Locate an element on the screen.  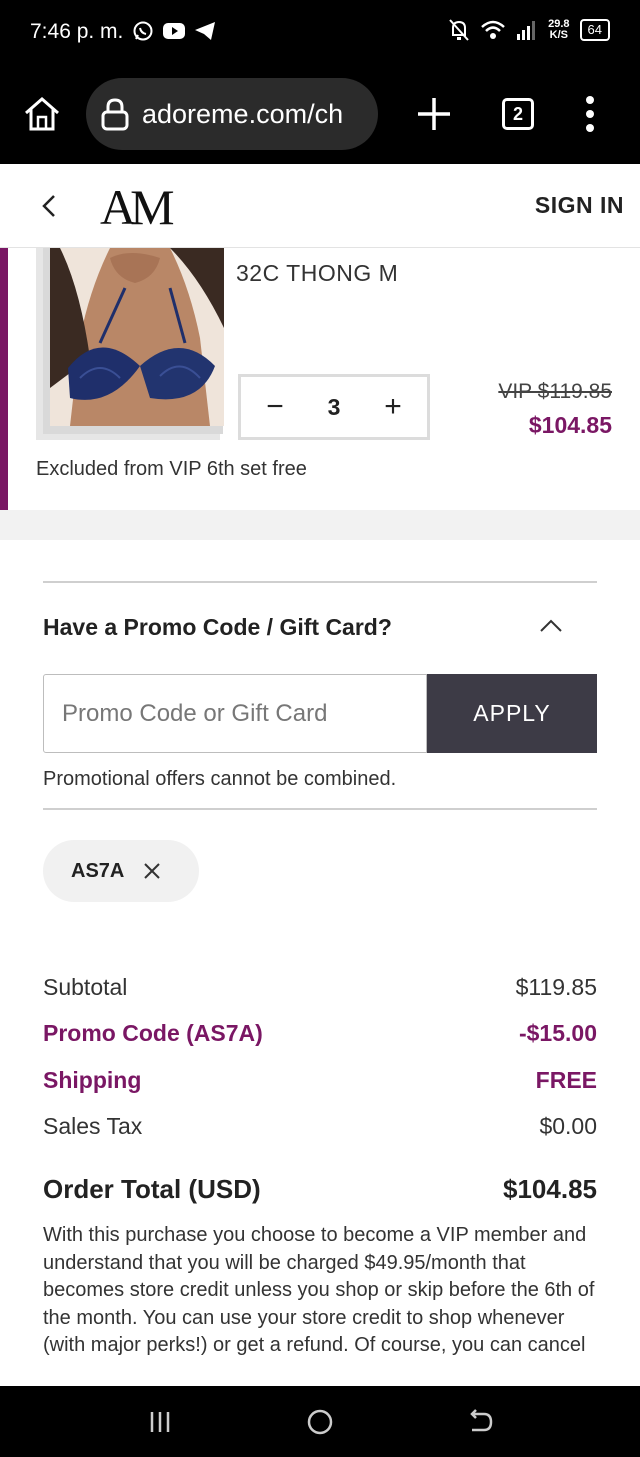
nav-home-icon is located at coordinates (320, 1422).